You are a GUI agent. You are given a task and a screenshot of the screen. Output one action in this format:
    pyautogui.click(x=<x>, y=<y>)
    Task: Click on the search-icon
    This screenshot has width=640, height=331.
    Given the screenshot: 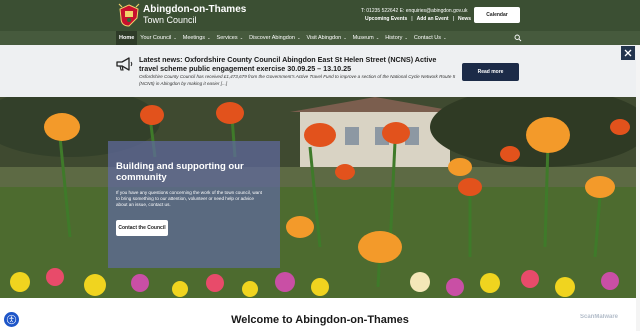 What is the action you would take?
    pyautogui.click(x=518, y=38)
    